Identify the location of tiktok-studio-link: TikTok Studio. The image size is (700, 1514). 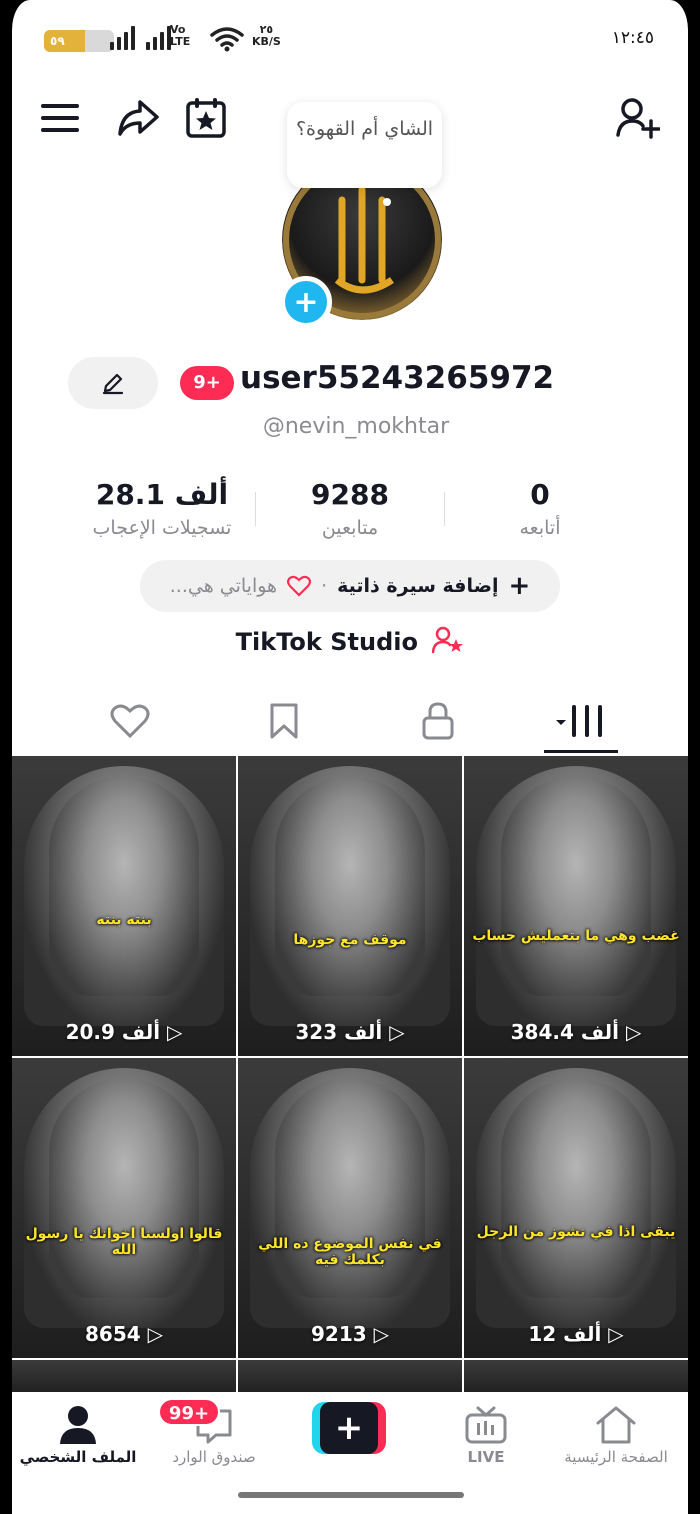
(350, 641).